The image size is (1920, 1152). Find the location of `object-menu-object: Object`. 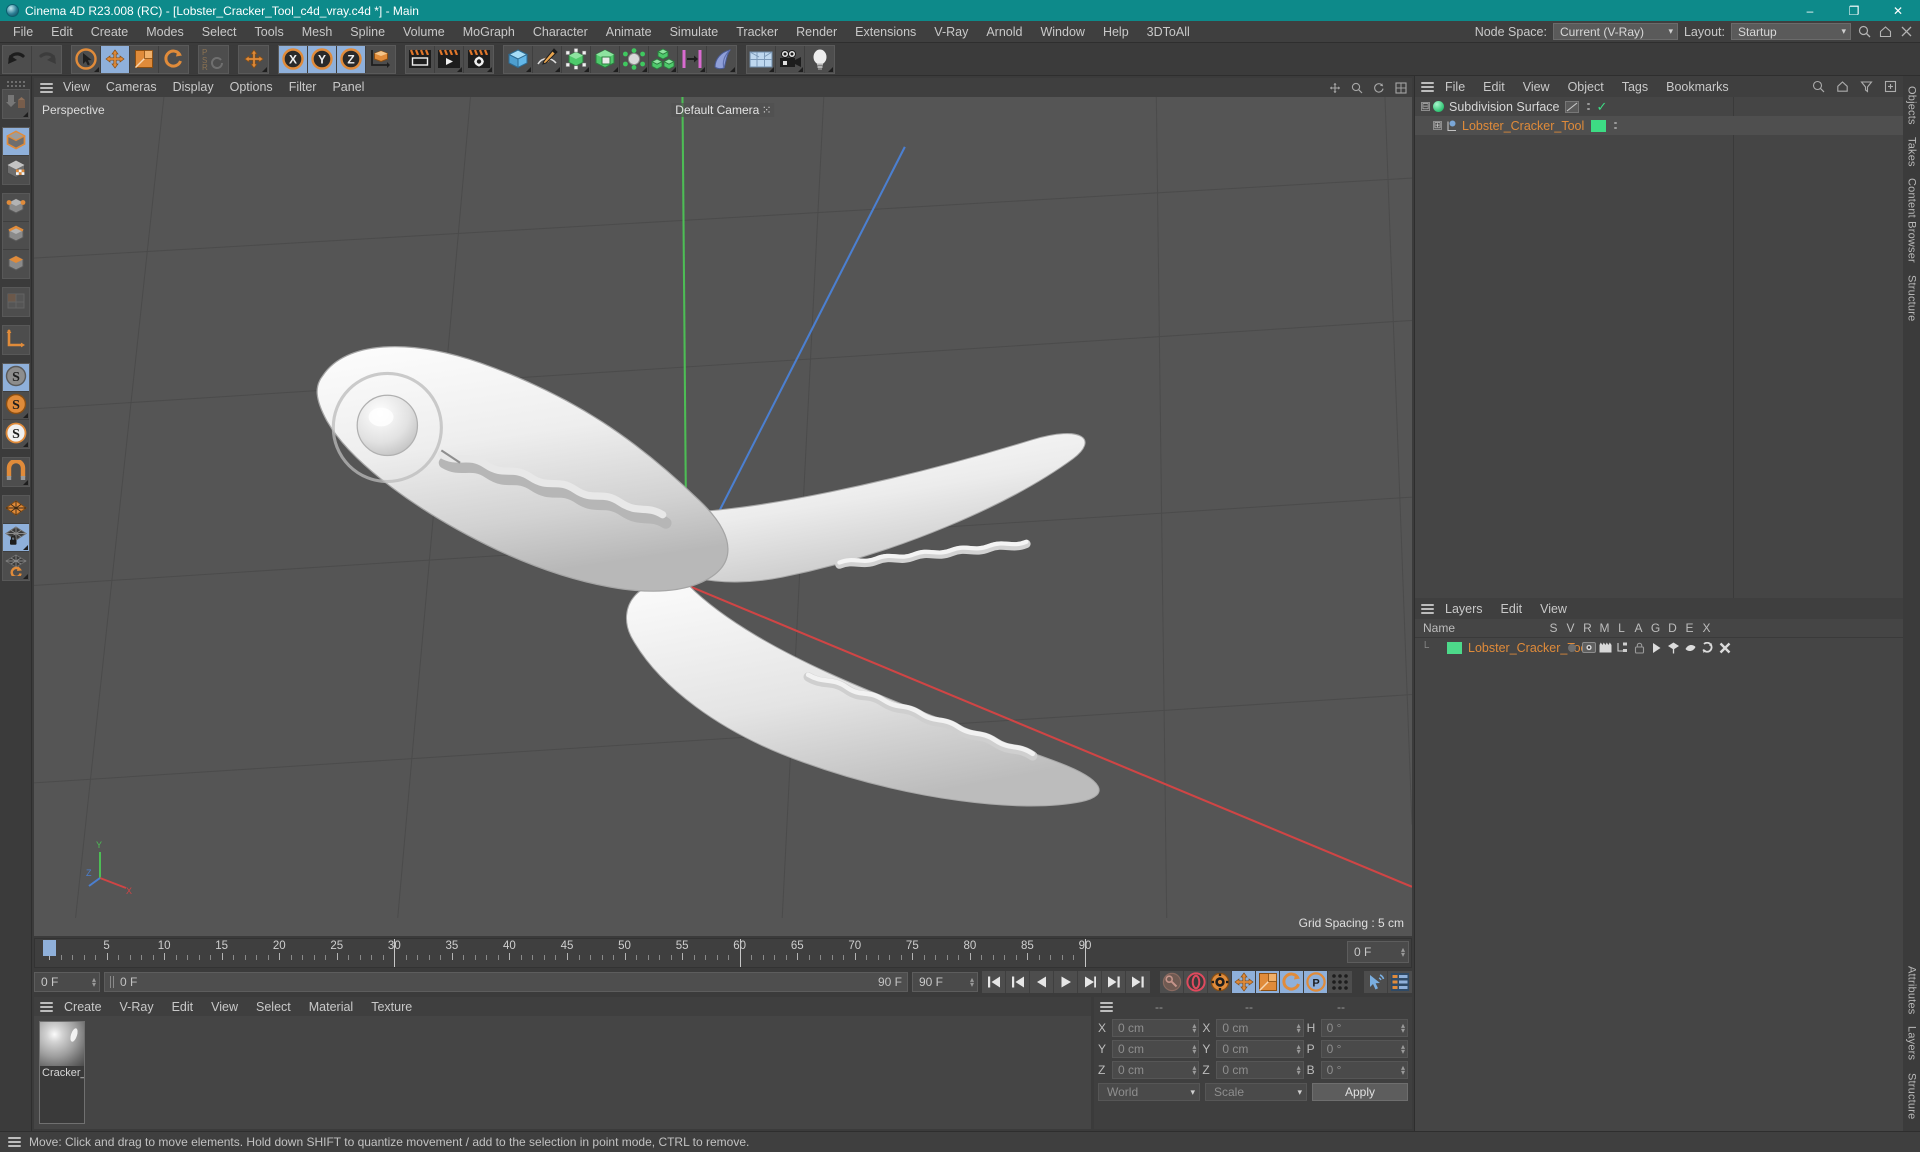

object-menu-object: Object is located at coordinates (1586, 87).